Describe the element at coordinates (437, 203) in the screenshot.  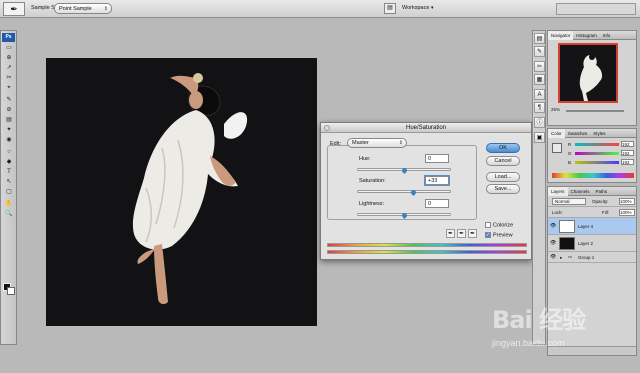
I see `lightness-field: 0` at that location.